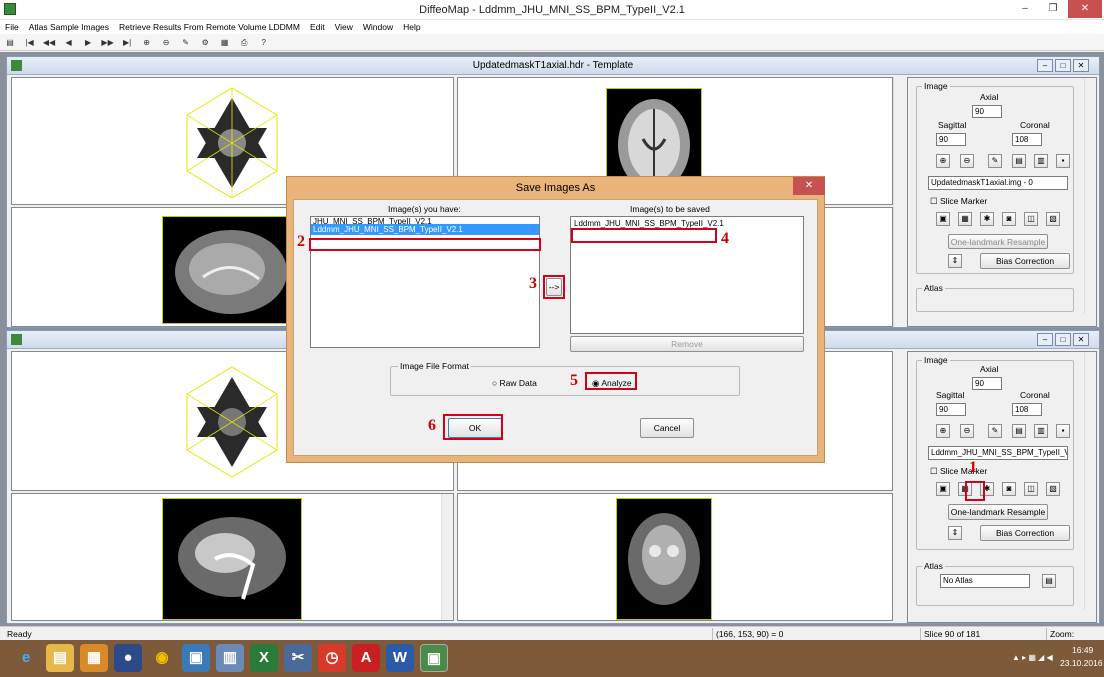  What do you see at coordinates (514, 383) in the screenshot?
I see `raw-data-radio: ○ Raw Data` at bounding box center [514, 383].